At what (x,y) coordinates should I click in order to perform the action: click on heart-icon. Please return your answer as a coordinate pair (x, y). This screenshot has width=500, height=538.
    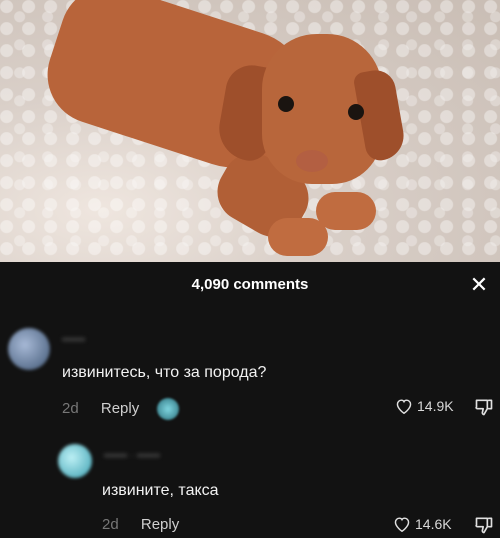
    Looking at the image, I should click on (402, 524).